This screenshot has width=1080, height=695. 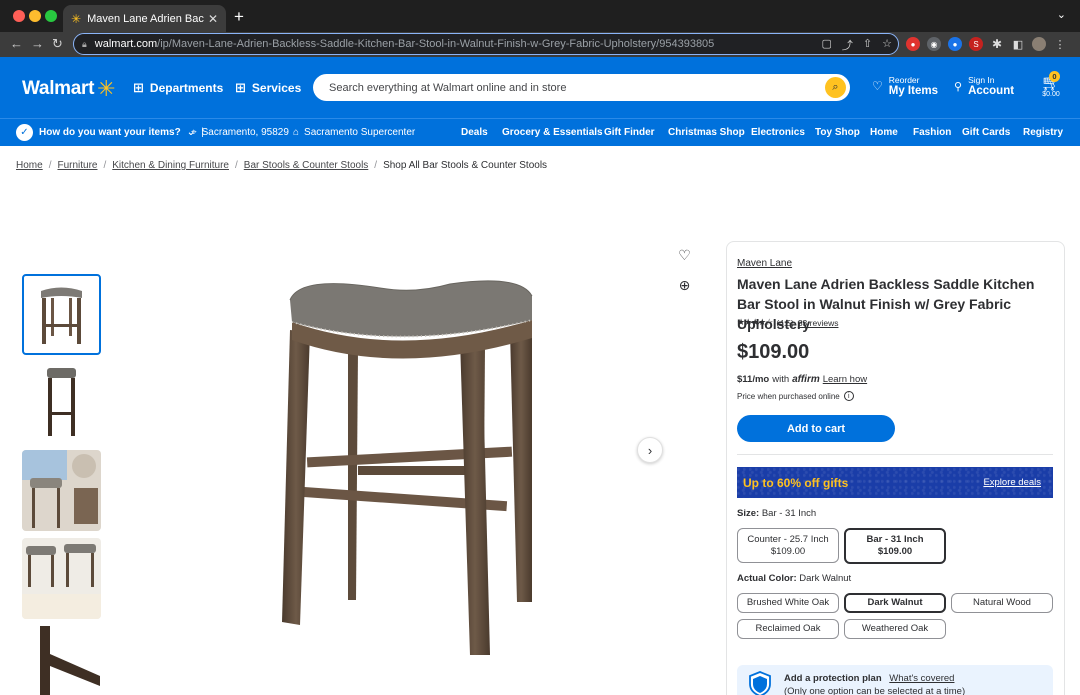 What do you see at coordinates (904, 80) in the screenshot?
I see `reorder-small: Reorder` at bounding box center [904, 80].